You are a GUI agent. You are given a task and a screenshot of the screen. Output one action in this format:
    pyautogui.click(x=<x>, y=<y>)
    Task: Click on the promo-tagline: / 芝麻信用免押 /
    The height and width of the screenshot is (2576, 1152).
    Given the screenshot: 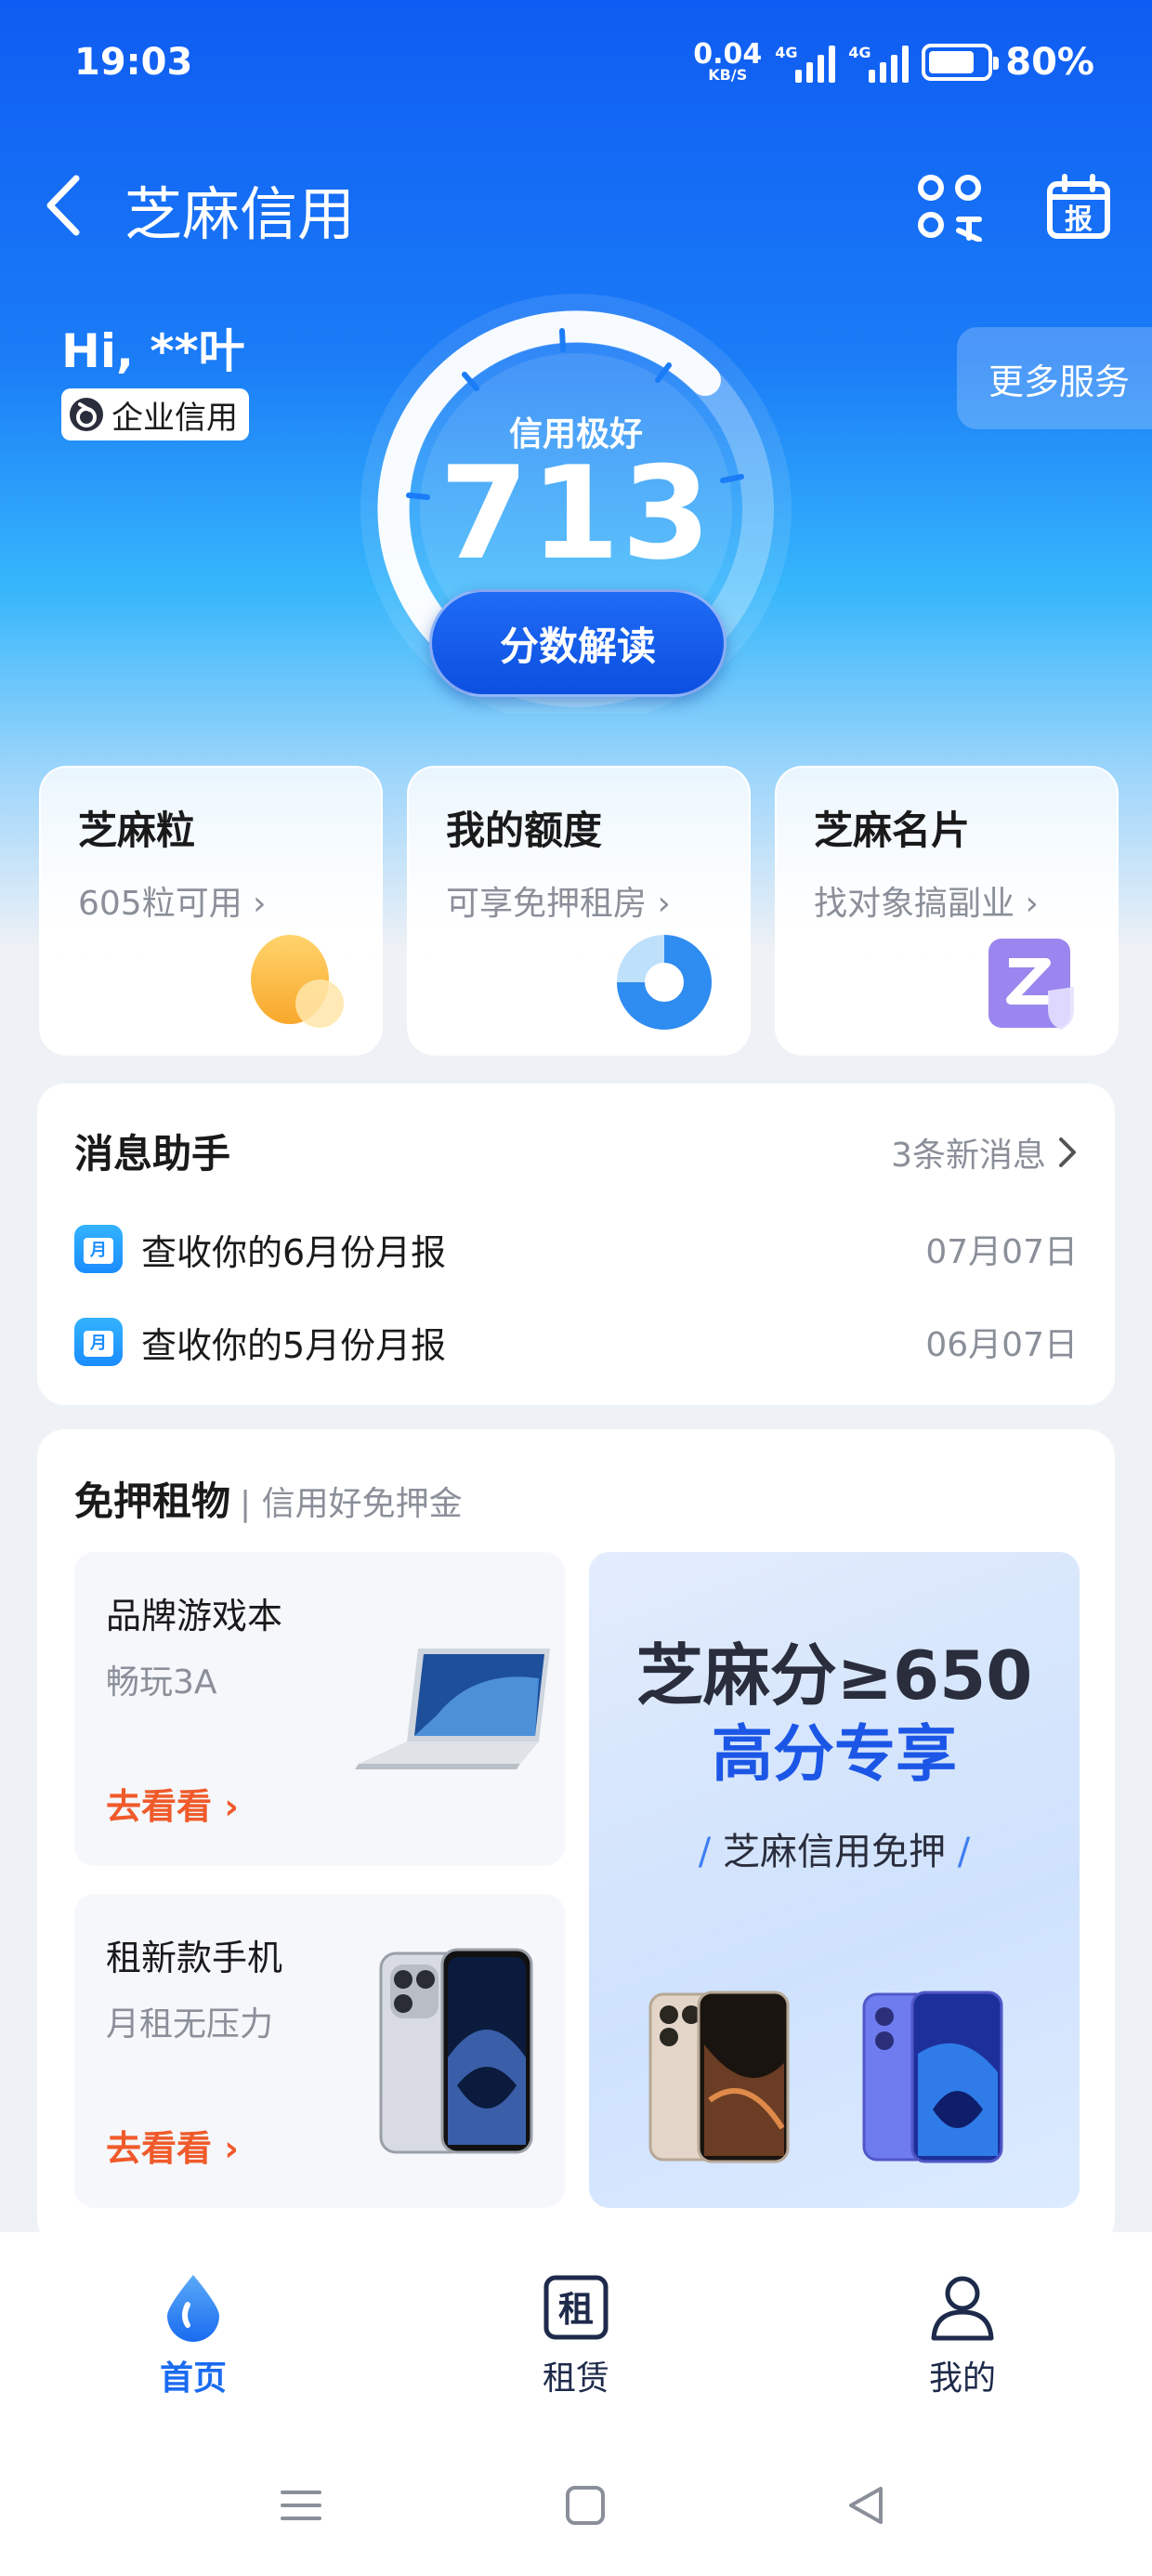 What is the action you would take?
    pyautogui.click(x=834, y=1852)
    